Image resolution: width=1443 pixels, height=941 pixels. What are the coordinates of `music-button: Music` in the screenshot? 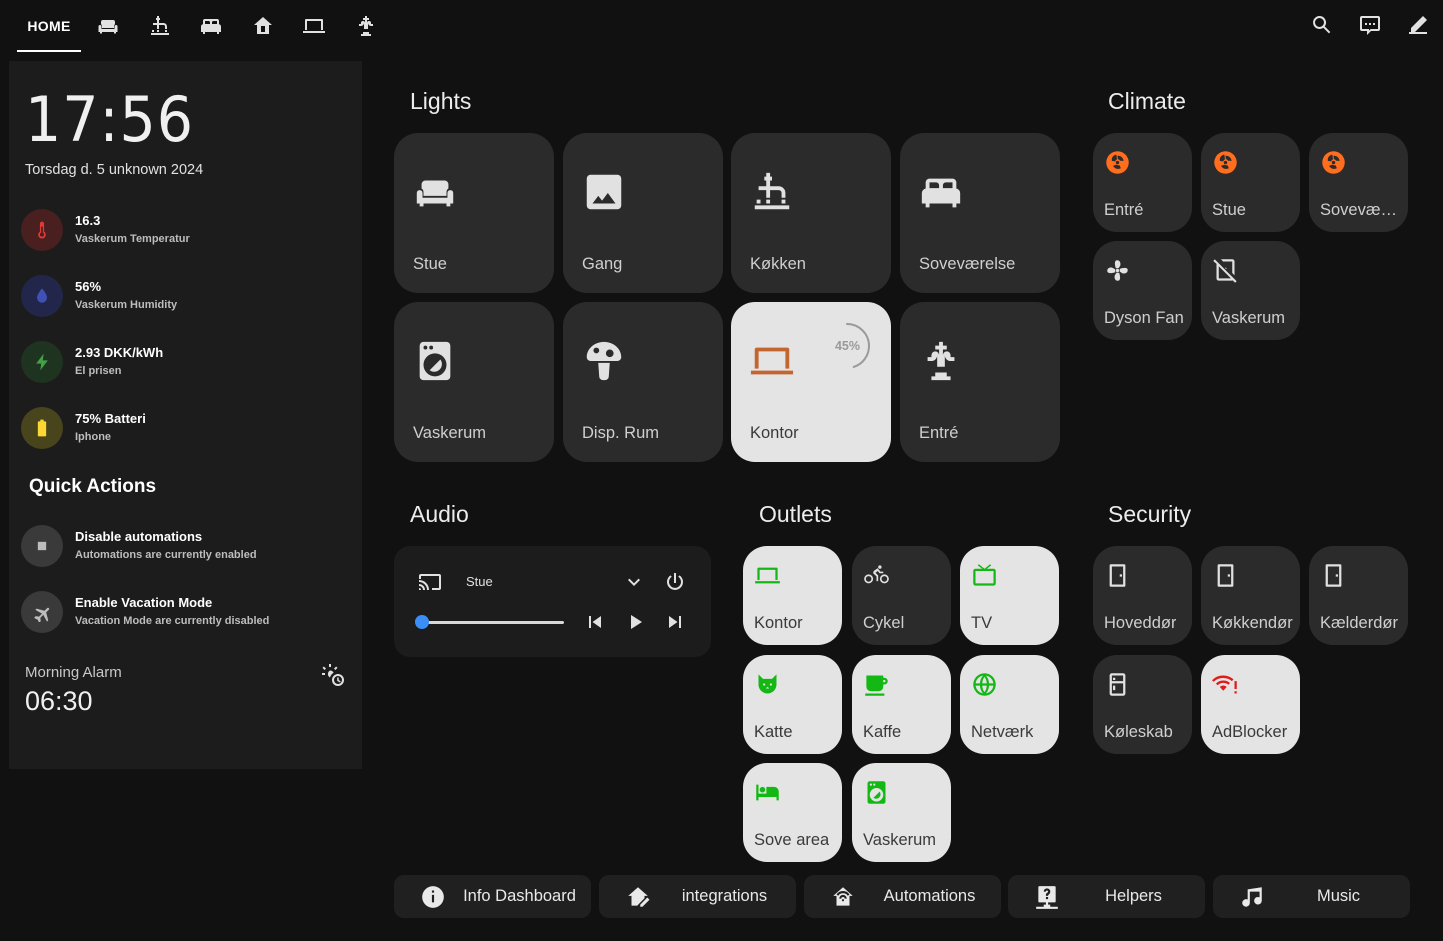 It's located at (1311, 896).